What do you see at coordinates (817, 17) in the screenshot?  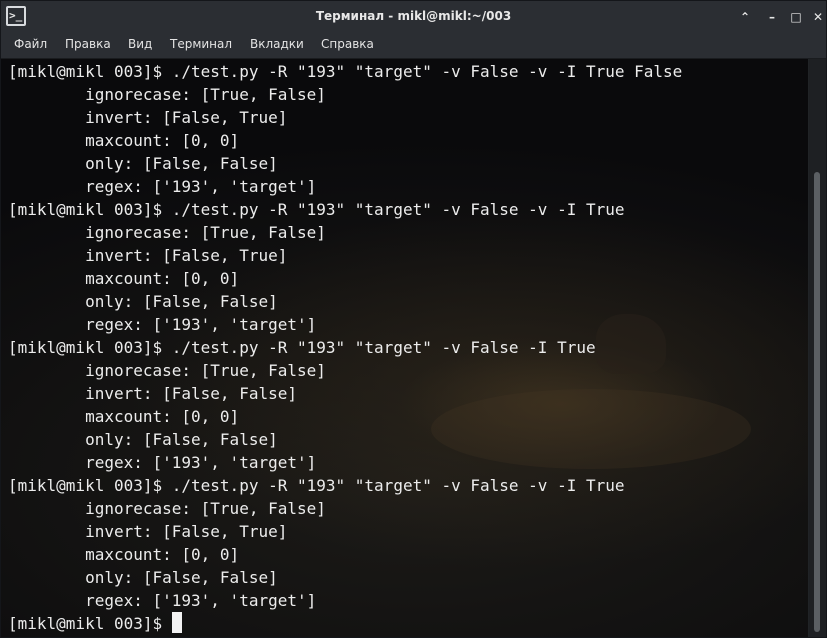 I see `close-icon: ✕` at bounding box center [817, 17].